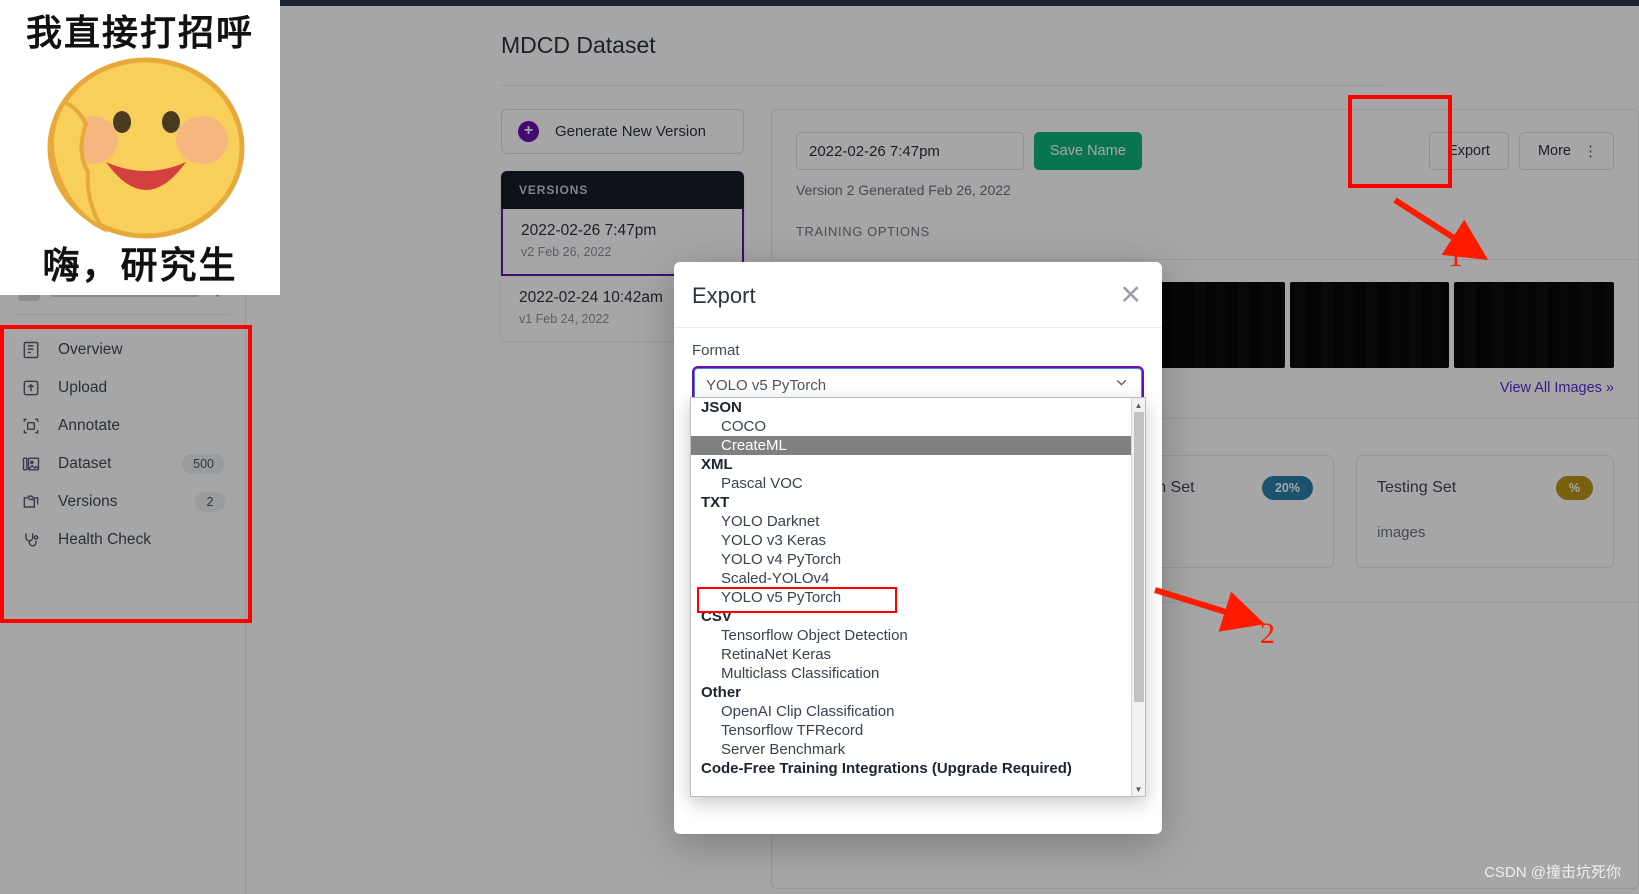 The height and width of the screenshot is (894, 1639). What do you see at coordinates (911, 445) in the screenshot?
I see `option-createml: CreateML` at bounding box center [911, 445].